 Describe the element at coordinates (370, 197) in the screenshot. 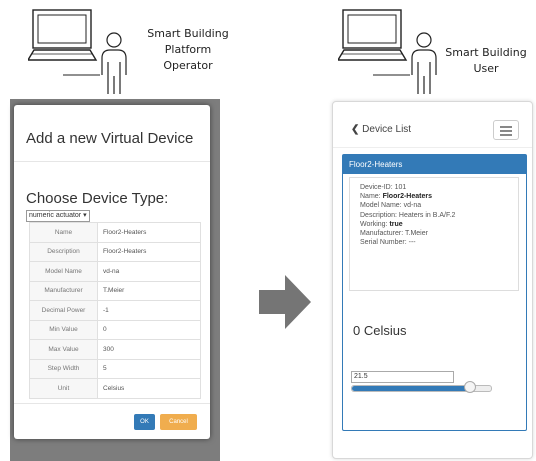

I see `info-key: Name:` at that location.